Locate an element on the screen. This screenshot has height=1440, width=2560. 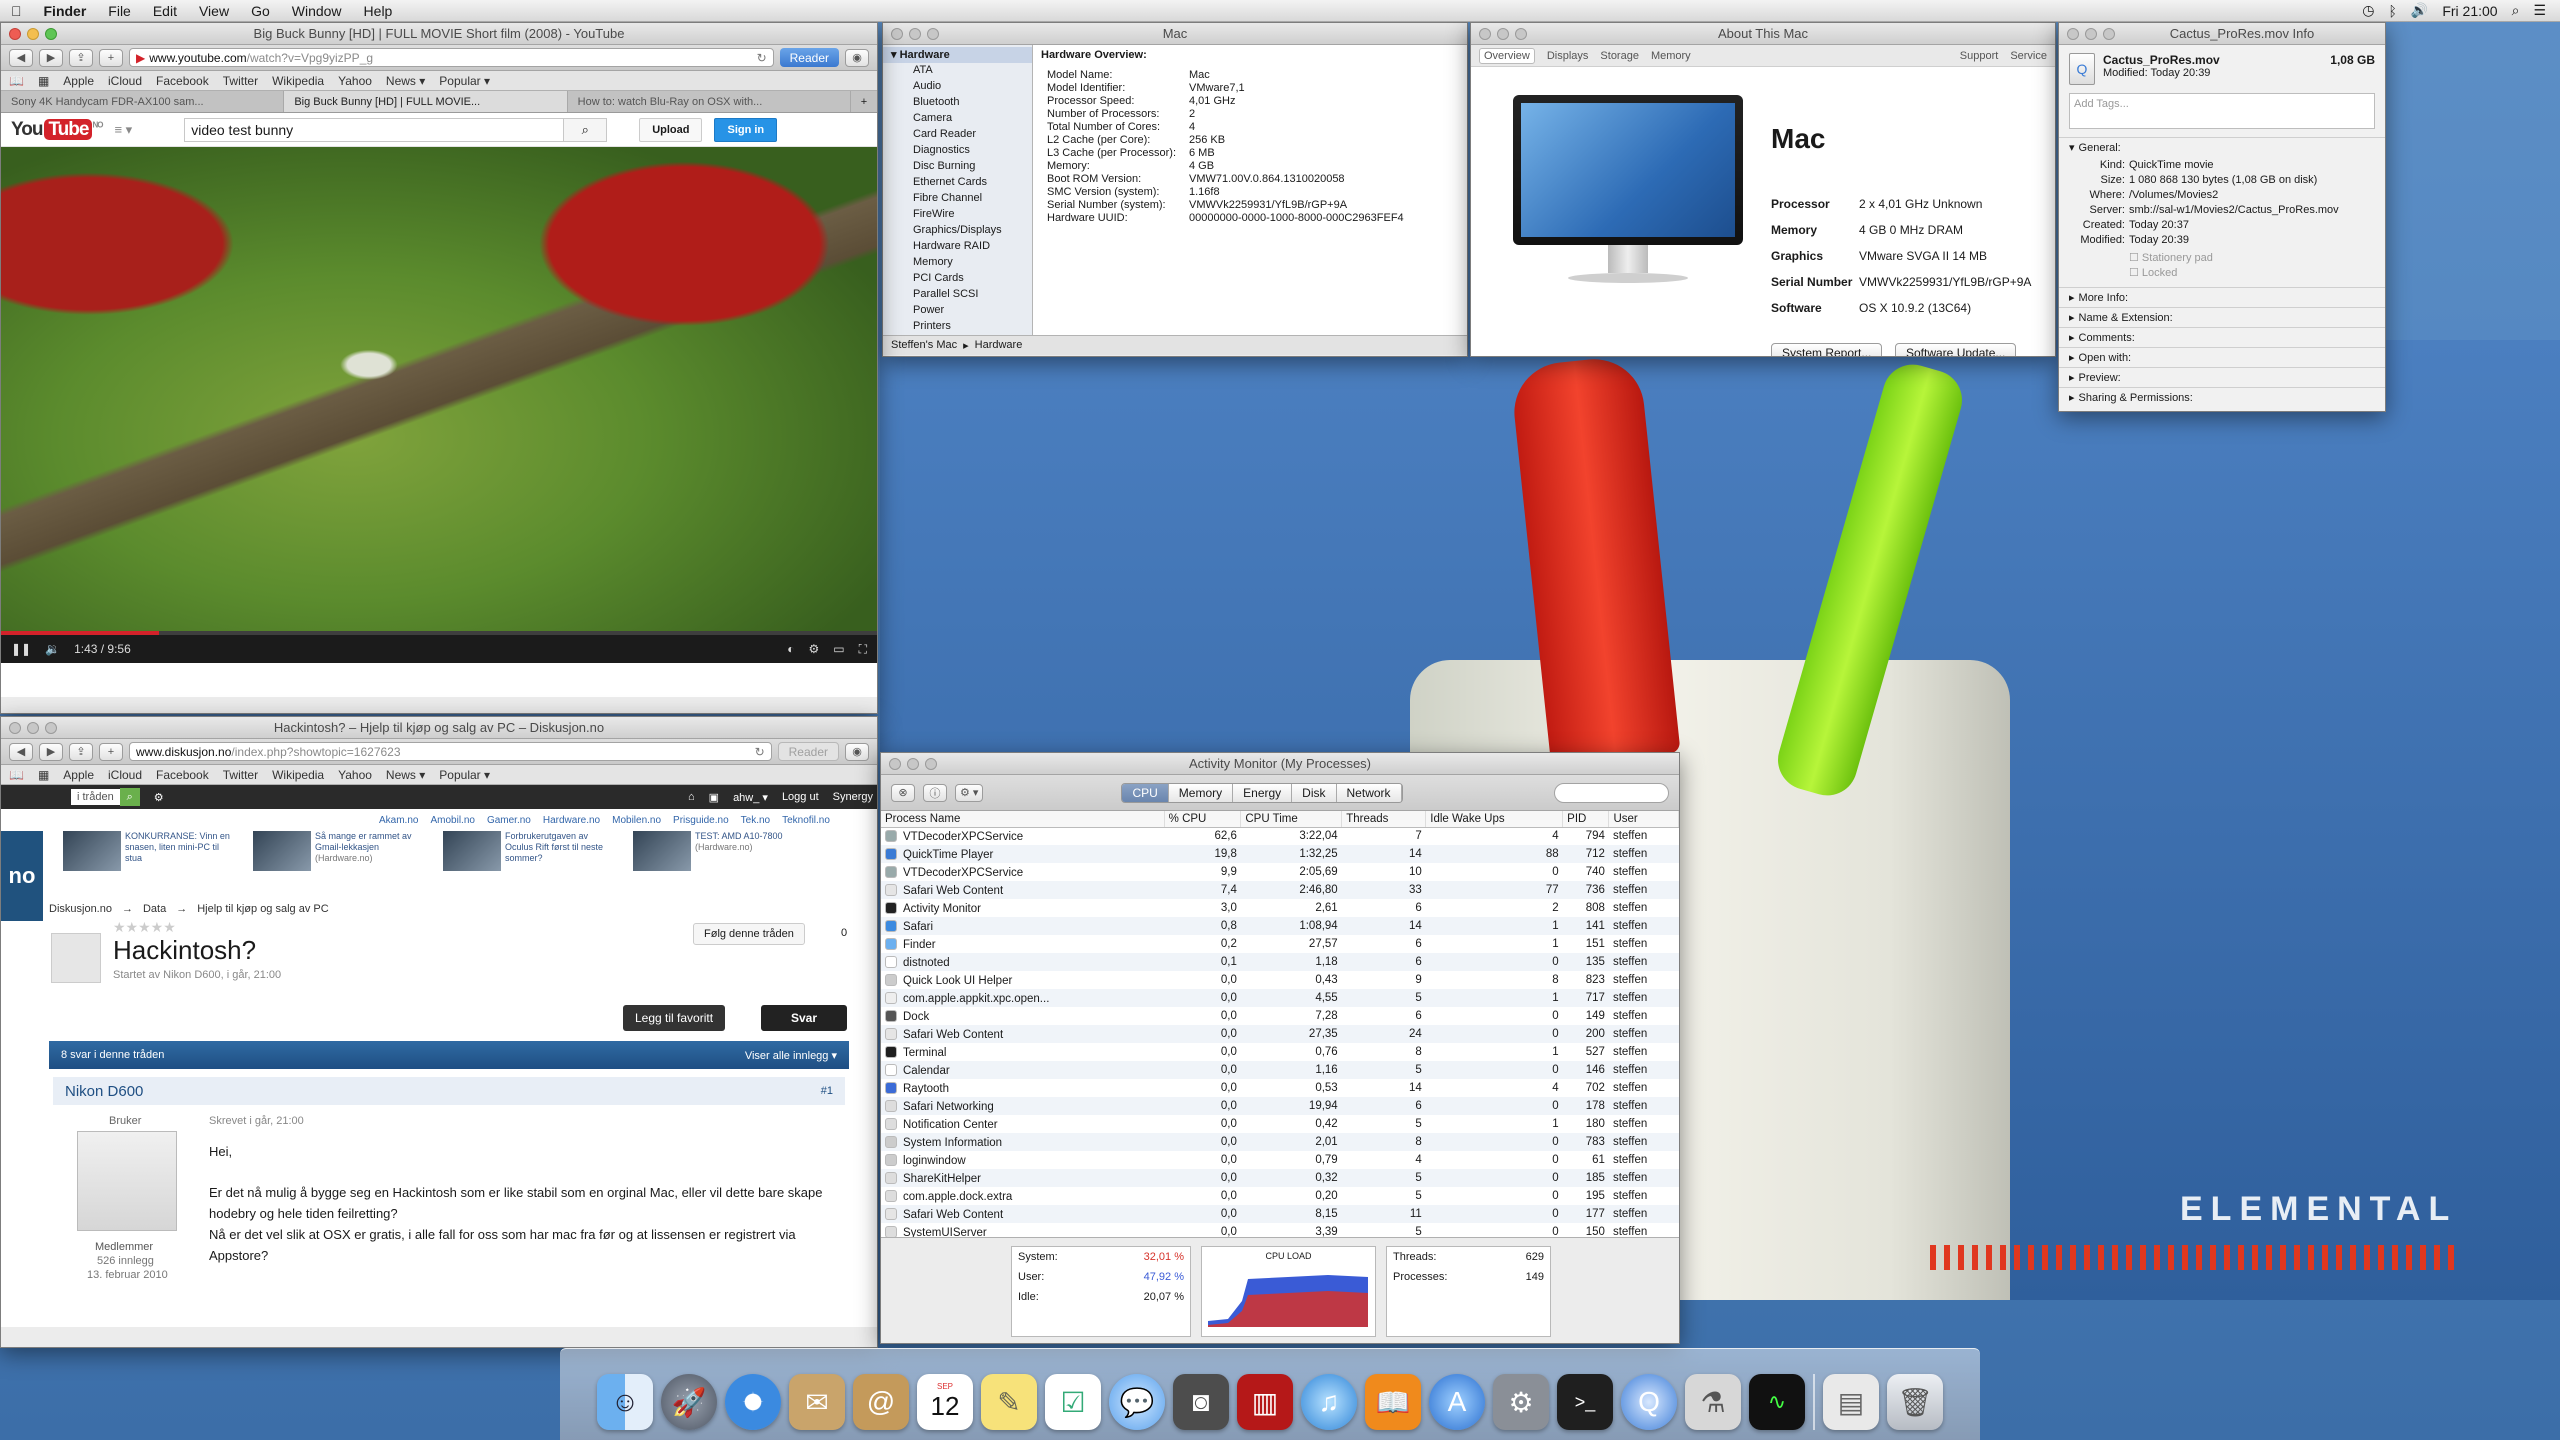
show-all-posts: Viser alle innlegg ▾ is located at coordinates (791, 1055).